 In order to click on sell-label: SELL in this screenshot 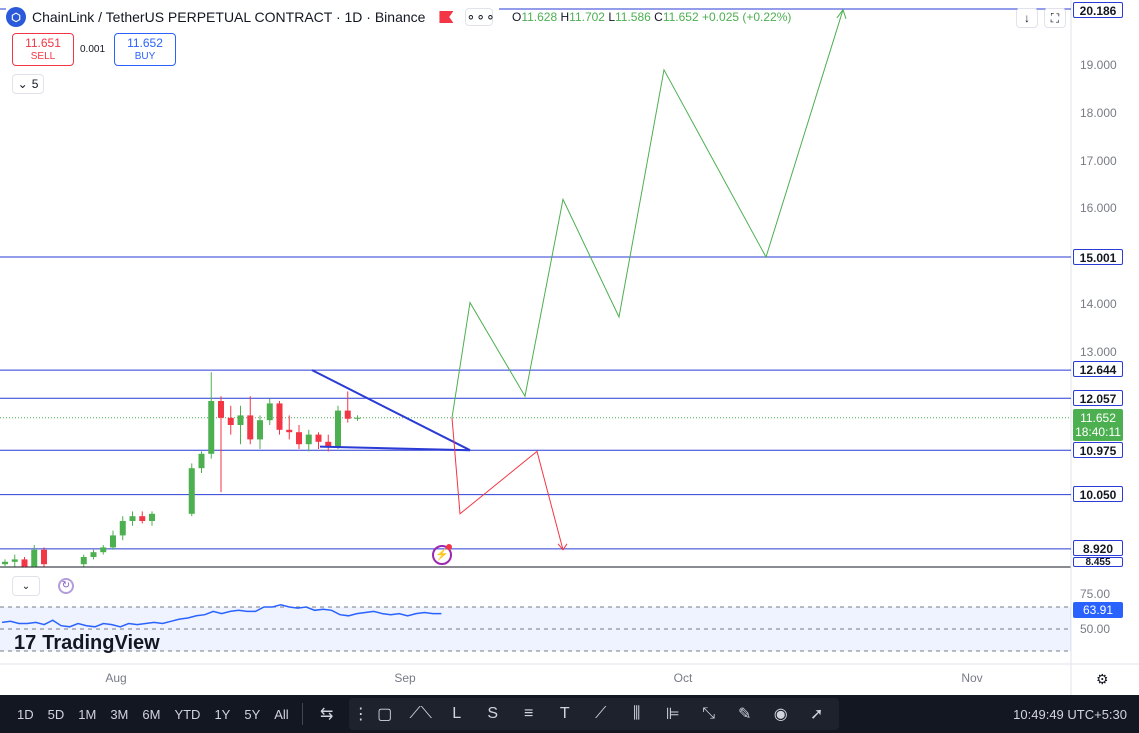, I will do `click(43, 56)`.